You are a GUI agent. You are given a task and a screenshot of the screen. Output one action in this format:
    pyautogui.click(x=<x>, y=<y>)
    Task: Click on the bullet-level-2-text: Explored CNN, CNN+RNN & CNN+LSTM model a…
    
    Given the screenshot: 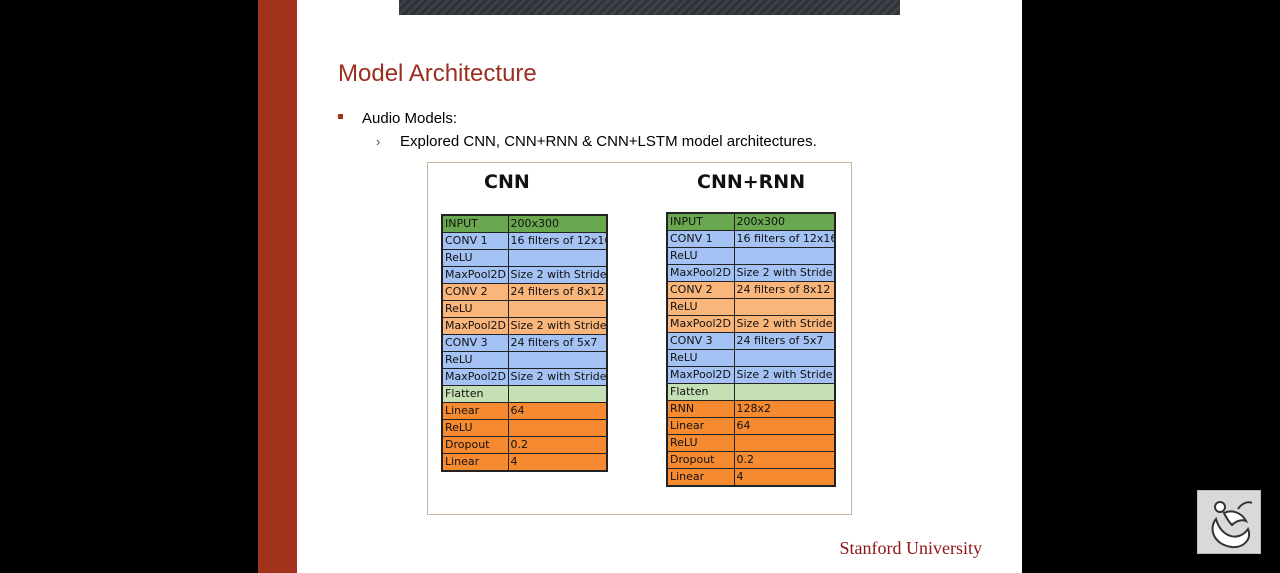 What is the action you would take?
    pyautogui.click(x=608, y=141)
    